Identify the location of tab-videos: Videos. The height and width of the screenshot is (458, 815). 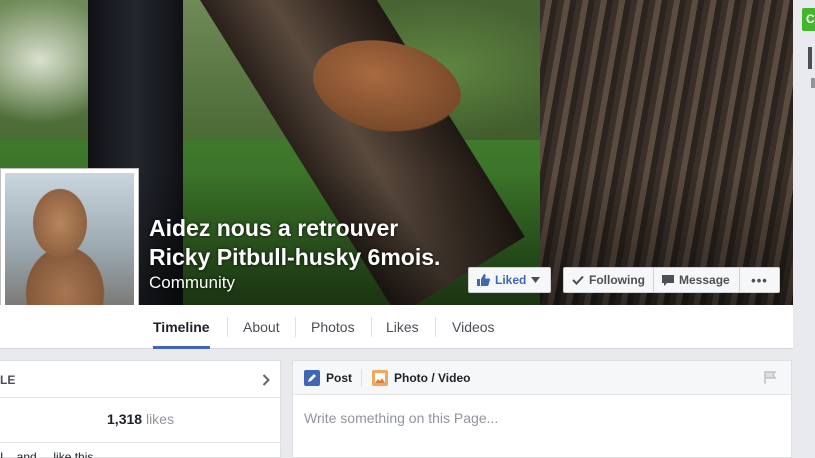
(473, 327).